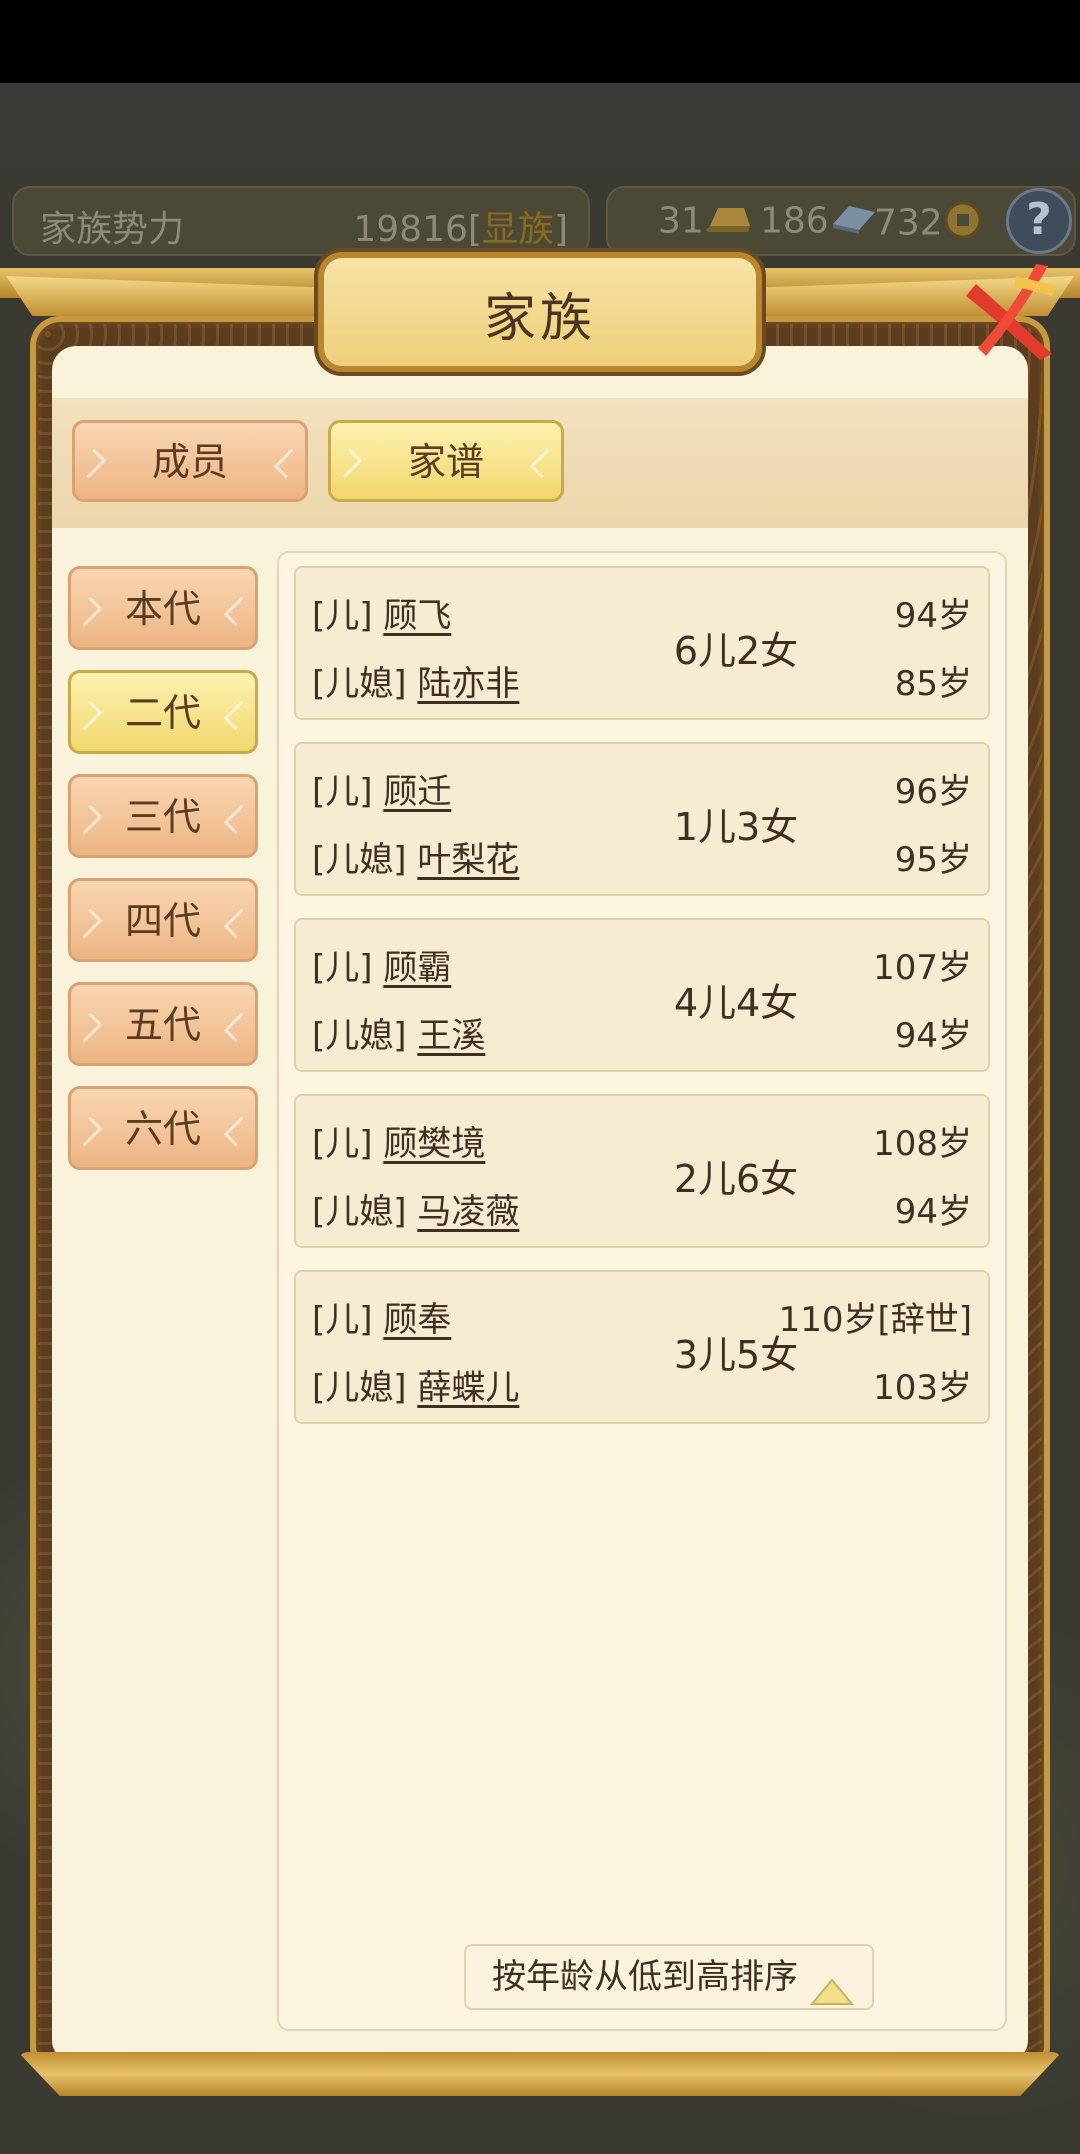  What do you see at coordinates (190, 461) in the screenshot?
I see `tab-members: 成员` at bounding box center [190, 461].